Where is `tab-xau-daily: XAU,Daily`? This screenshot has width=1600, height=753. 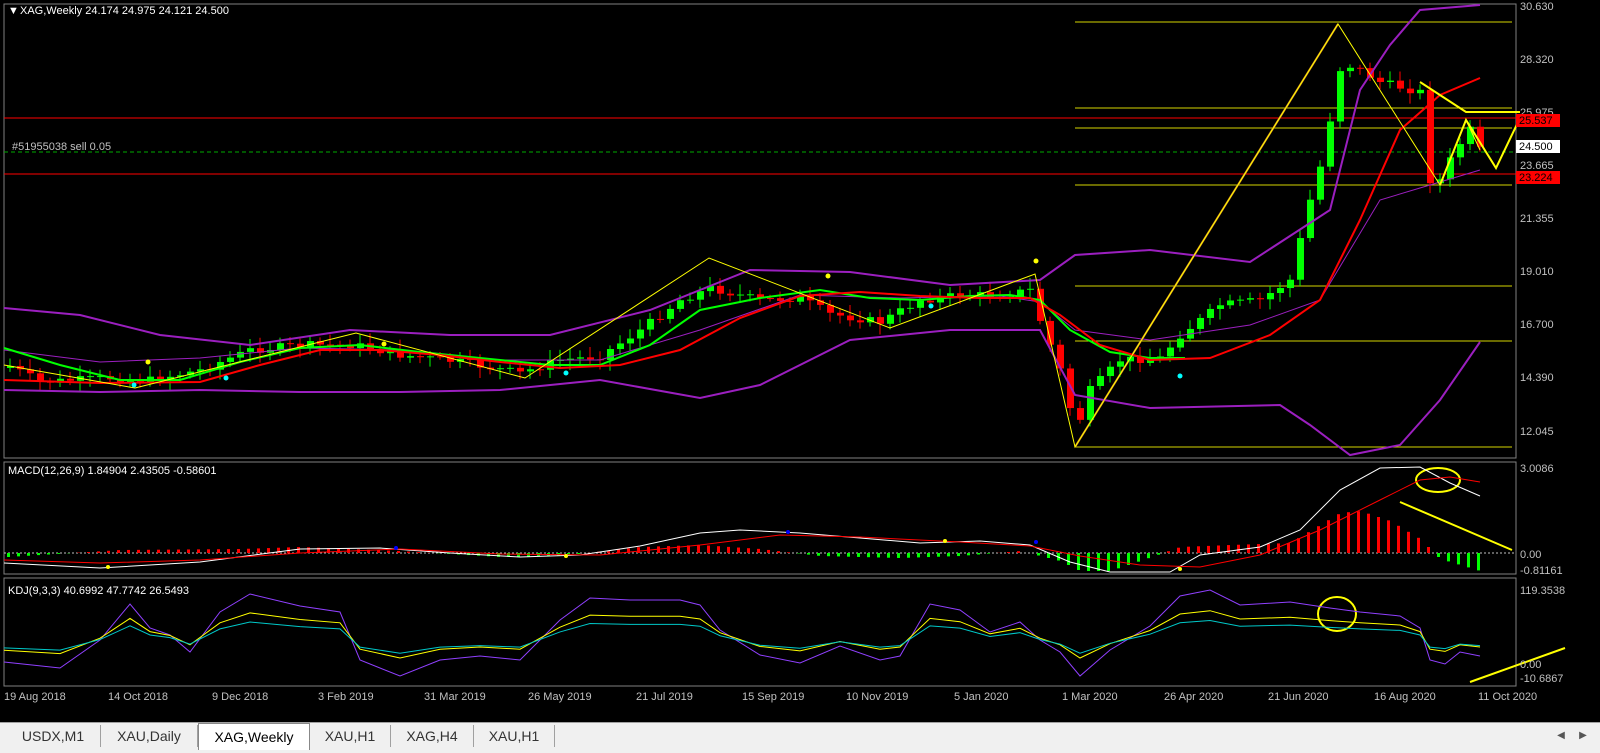
tab-xau-daily: XAU,Daily is located at coordinates (149, 736).